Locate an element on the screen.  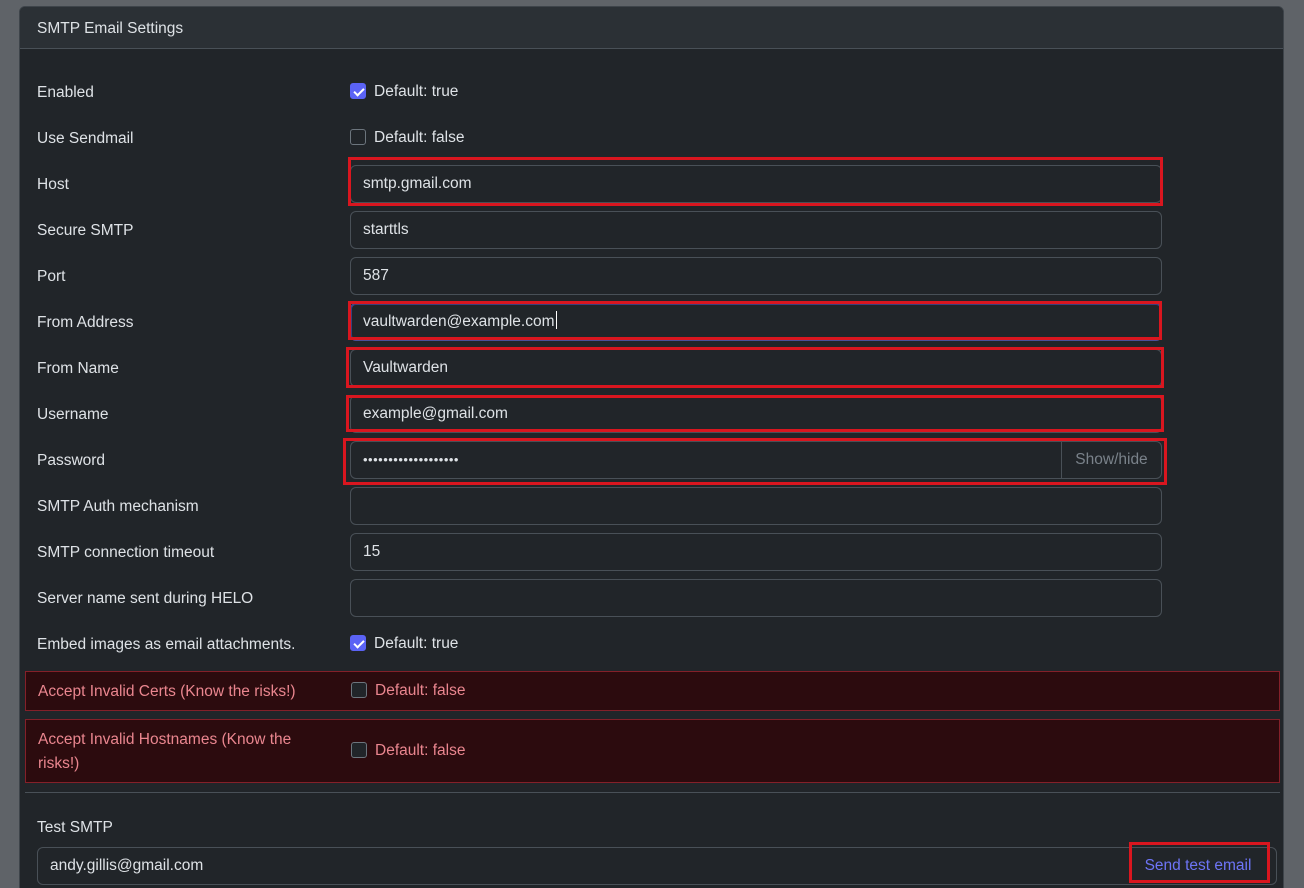
accept-invalid-certs-checkbox-row: Default: false is located at coordinates (408, 691).